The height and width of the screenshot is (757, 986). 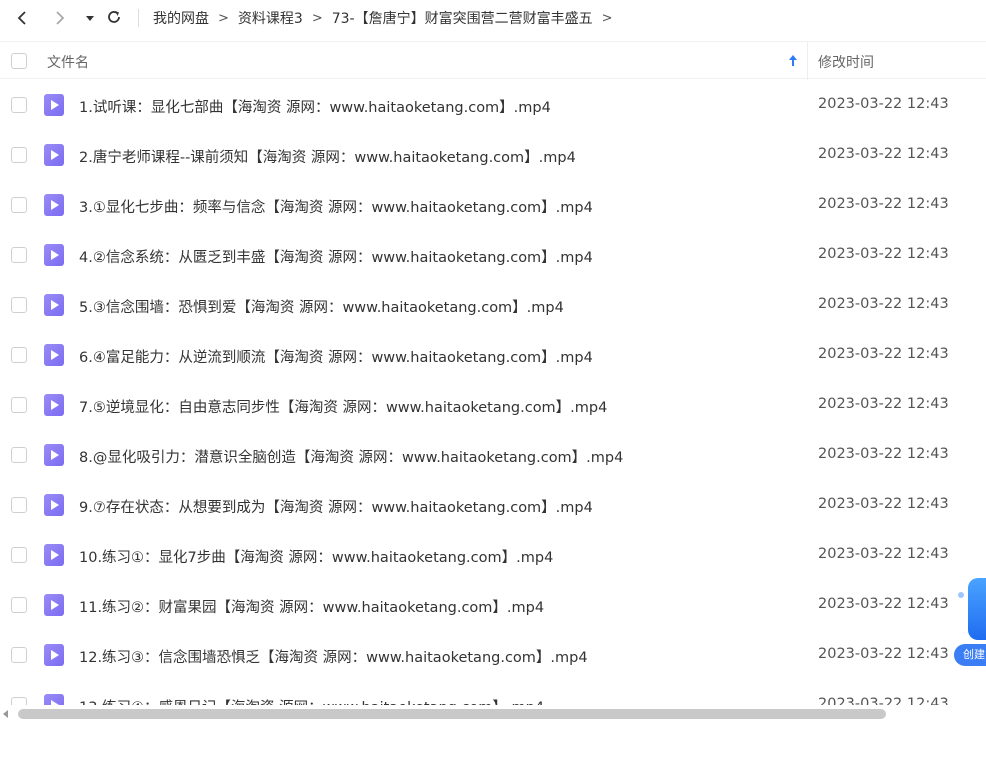 What do you see at coordinates (846, 62) in the screenshot?
I see `column-header-modified-time: 修改时间` at bounding box center [846, 62].